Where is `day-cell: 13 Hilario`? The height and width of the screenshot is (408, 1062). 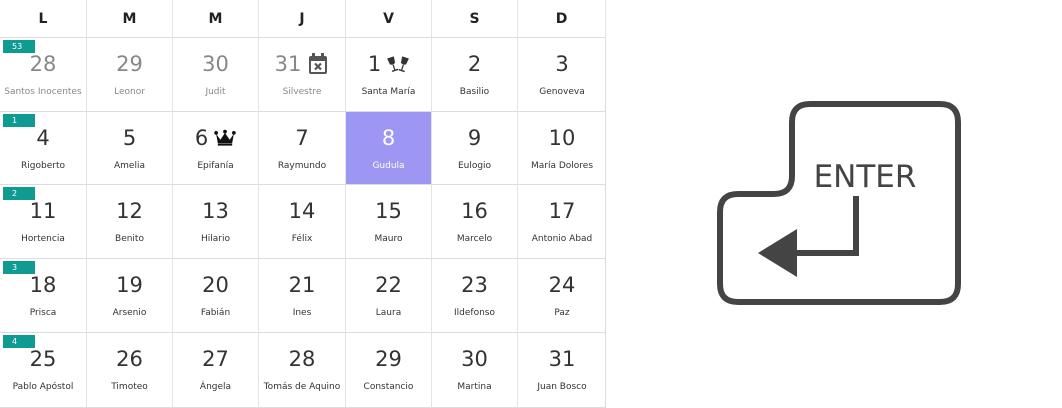
day-cell: 13 Hilario is located at coordinates (216, 222).